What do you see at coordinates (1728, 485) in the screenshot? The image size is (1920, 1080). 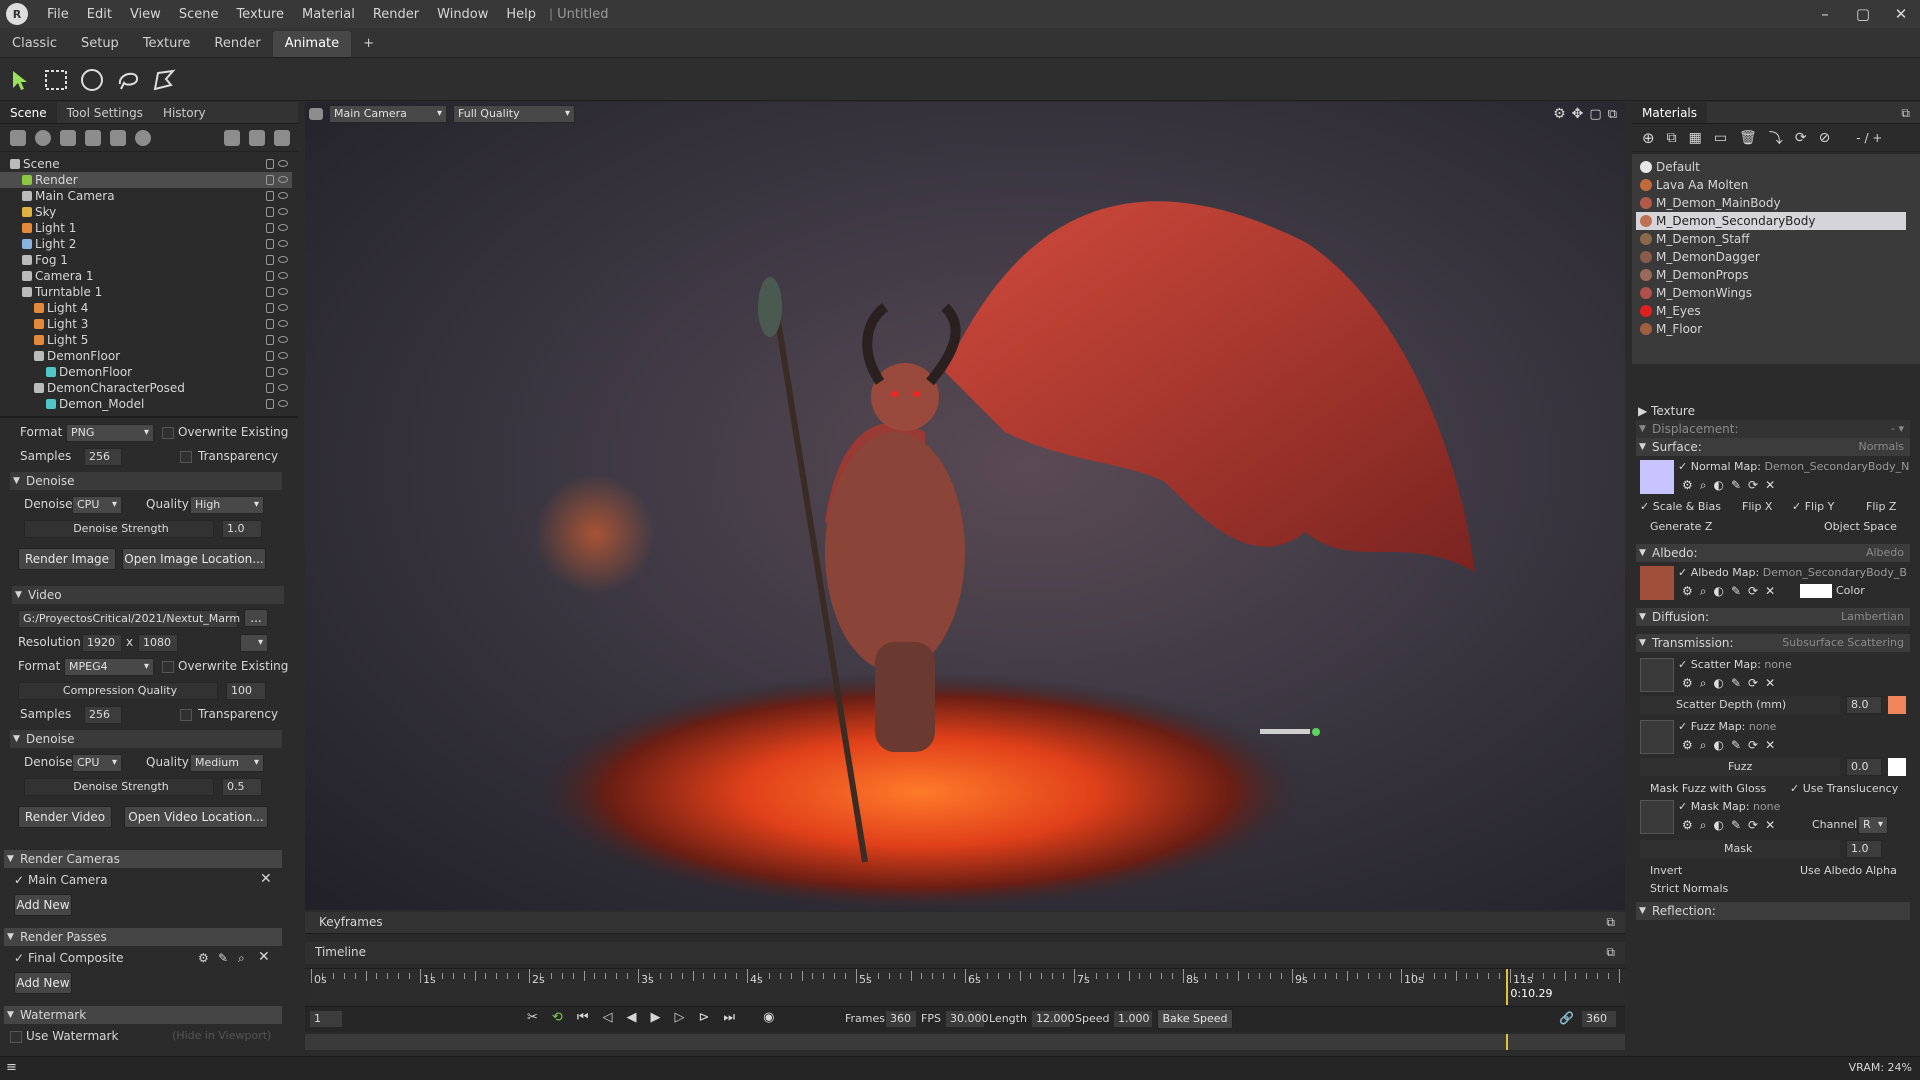 I see `normal-map-tools: ⚙ ⌕ ◐ ✎ ⟳ ✕` at bounding box center [1728, 485].